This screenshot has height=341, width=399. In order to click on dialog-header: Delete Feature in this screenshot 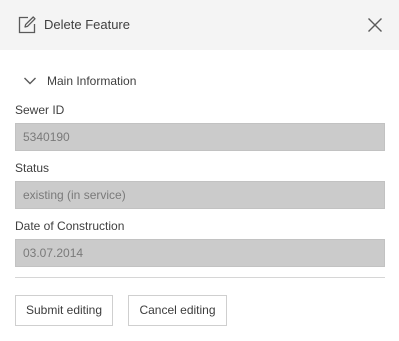, I will do `click(199, 25)`.